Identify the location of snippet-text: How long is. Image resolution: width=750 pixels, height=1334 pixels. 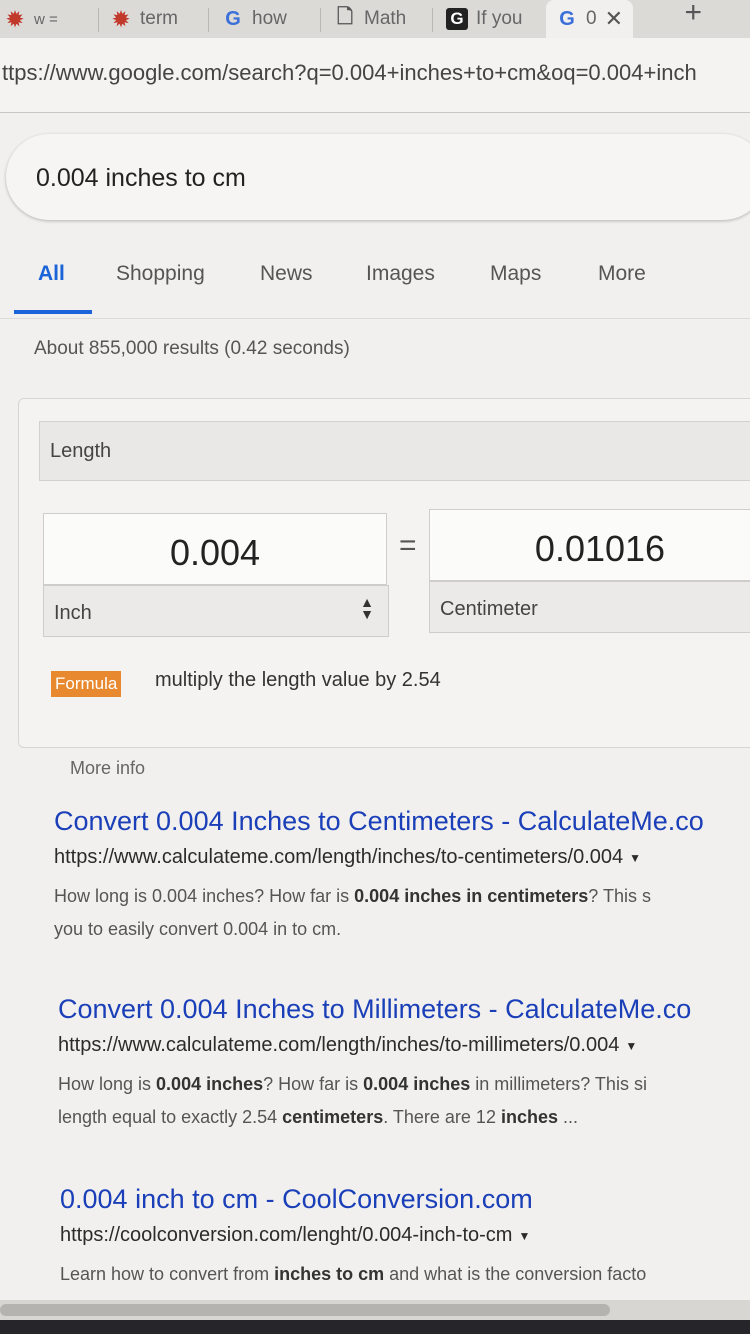
(107, 1084).